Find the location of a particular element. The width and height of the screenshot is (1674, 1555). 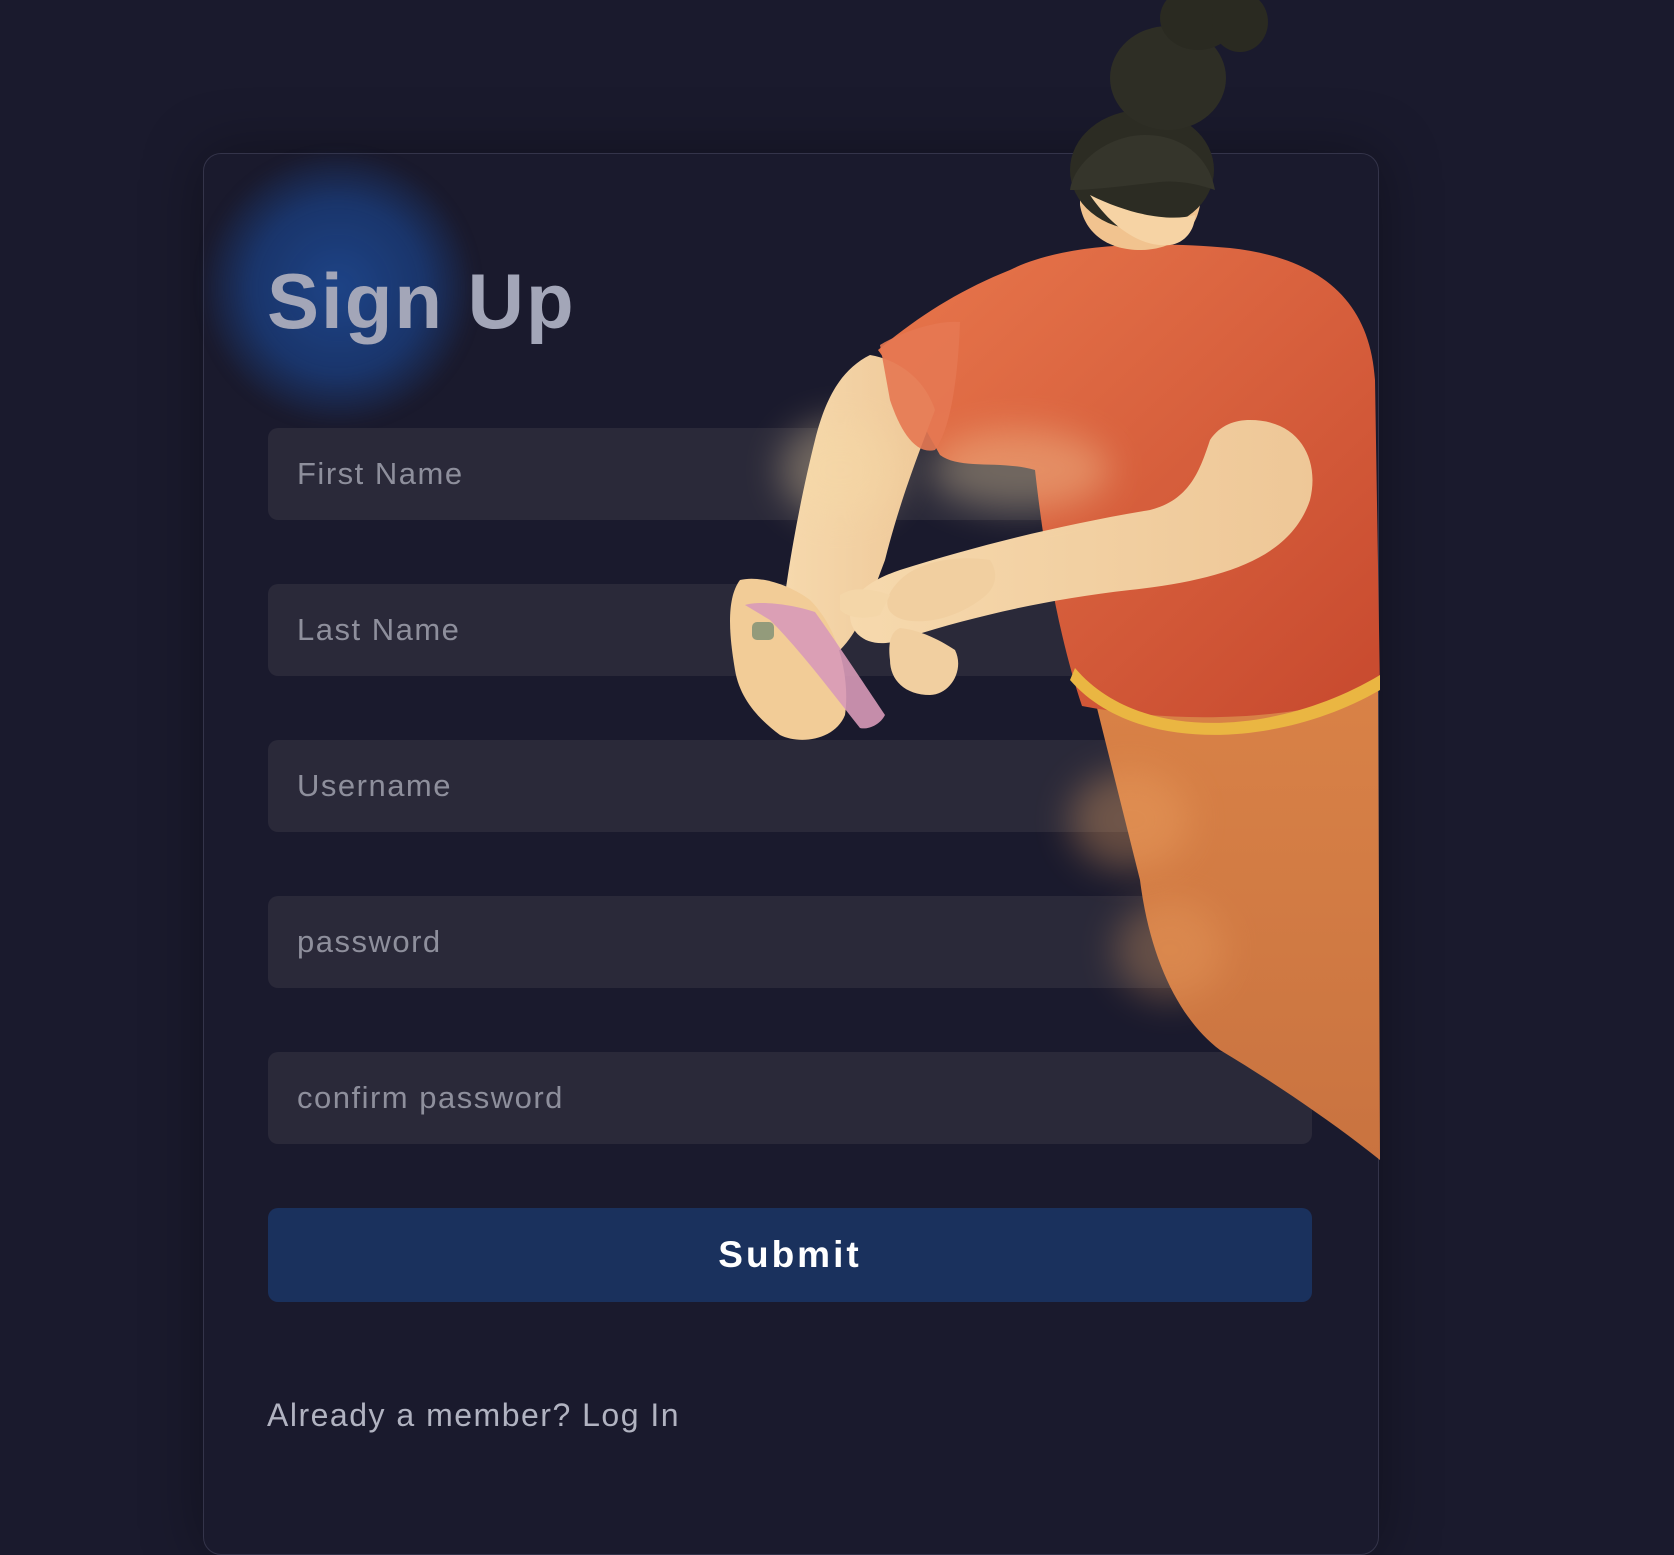

page-title: Sign Up is located at coordinates (421, 301).